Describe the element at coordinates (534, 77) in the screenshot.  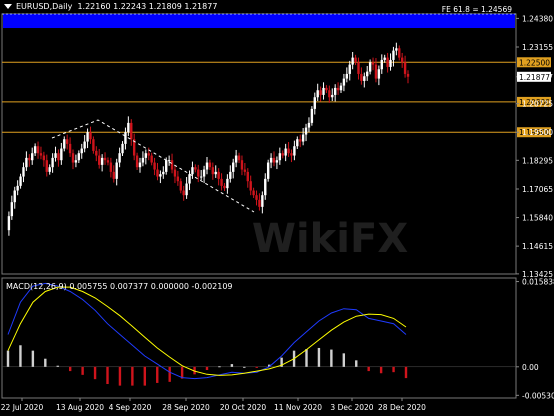
I see `current-price-label: 1.21877` at that location.